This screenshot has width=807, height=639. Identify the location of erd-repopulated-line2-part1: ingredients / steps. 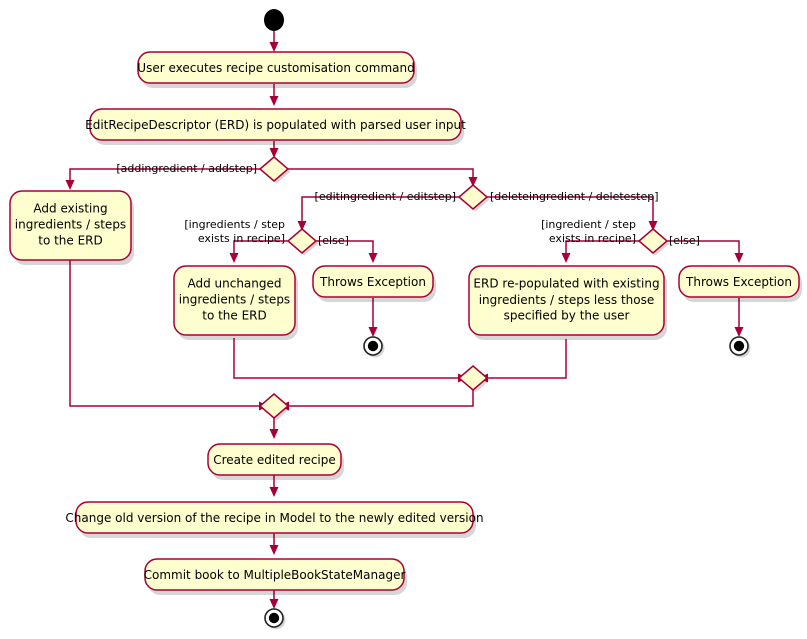
(536, 300).